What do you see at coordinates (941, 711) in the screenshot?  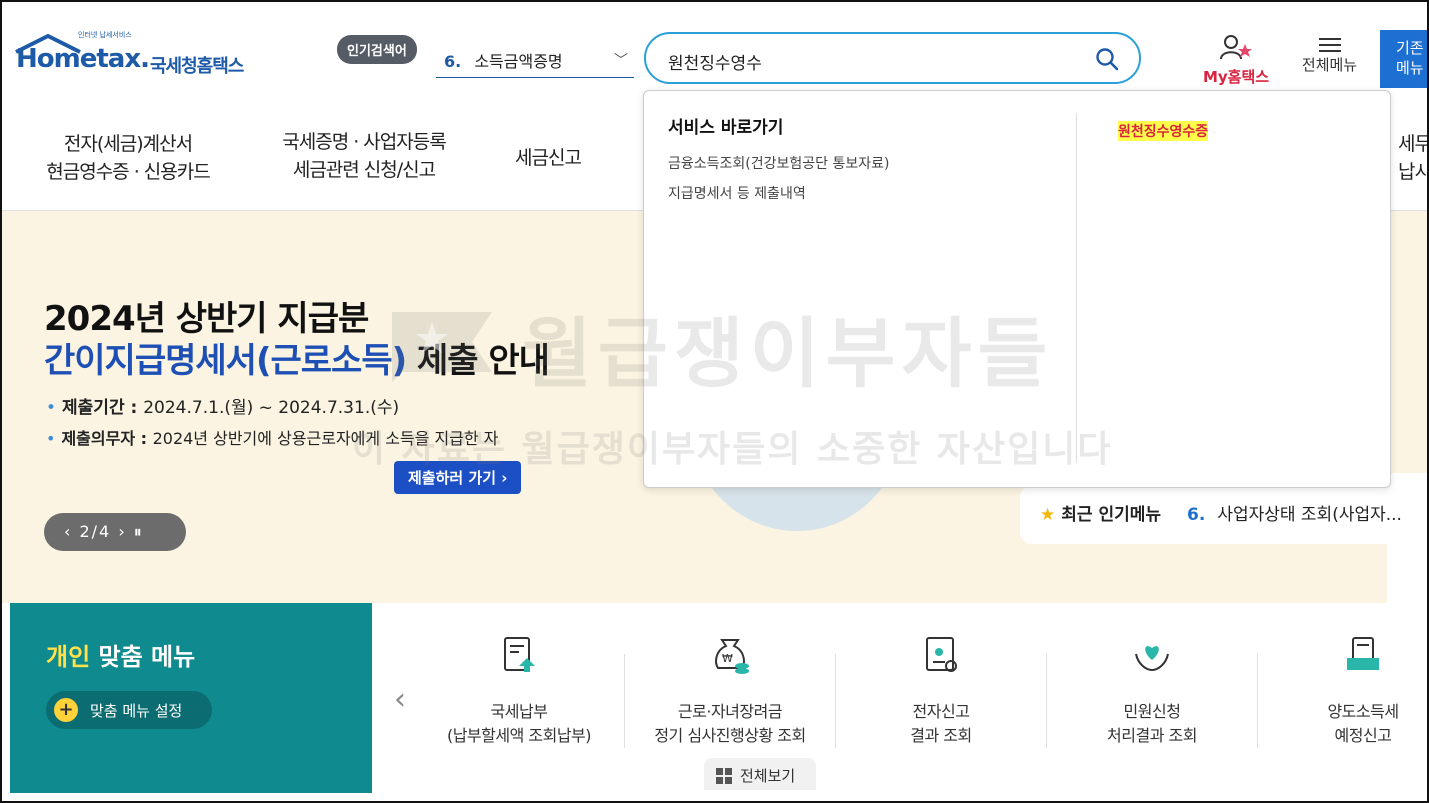 I see `quick-label: 전자신고` at bounding box center [941, 711].